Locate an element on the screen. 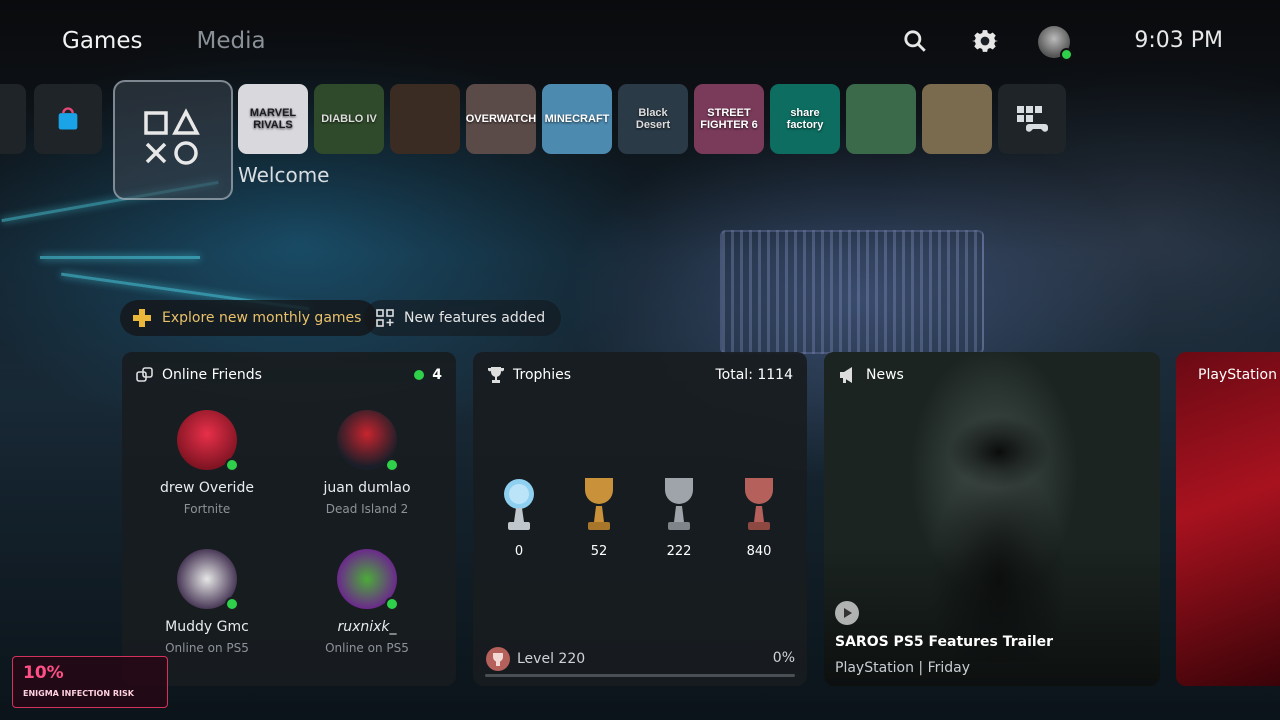 The width and height of the screenshot is (1280, 720). game-tile-label: STREET FIGHTER 6 is located at coordinates (729, 119).